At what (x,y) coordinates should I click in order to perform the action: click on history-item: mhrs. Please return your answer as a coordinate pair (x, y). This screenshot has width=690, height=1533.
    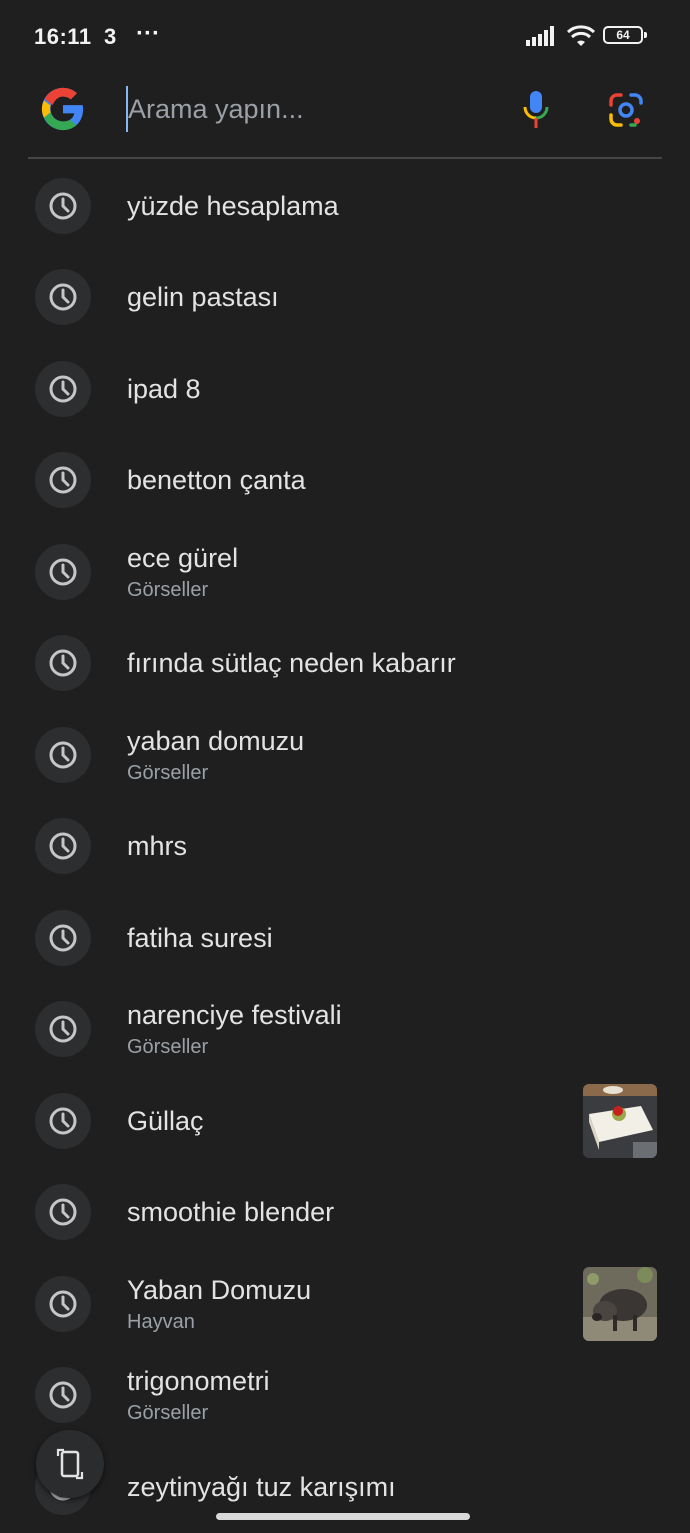
    Looking at the image, I should click on (345, 847).